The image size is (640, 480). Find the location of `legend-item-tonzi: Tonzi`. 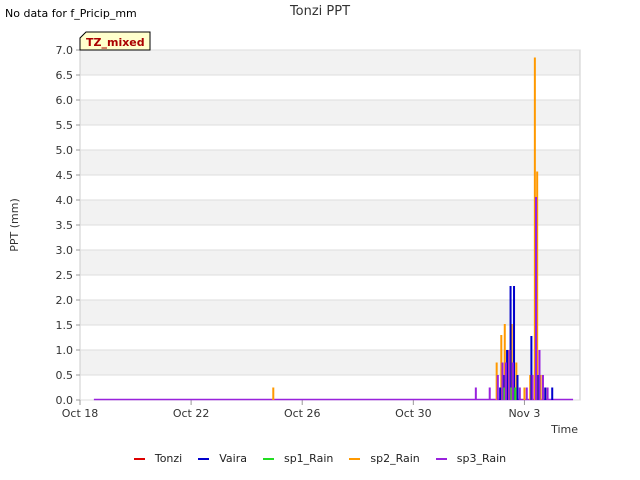

legend-item-tonzi: Tonzi is located at coordinates (158, 458).